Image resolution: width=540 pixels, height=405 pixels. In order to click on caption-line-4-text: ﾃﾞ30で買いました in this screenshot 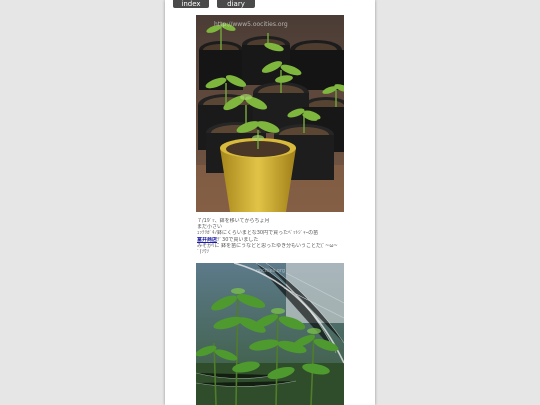, I will do `click(238, 239)`.